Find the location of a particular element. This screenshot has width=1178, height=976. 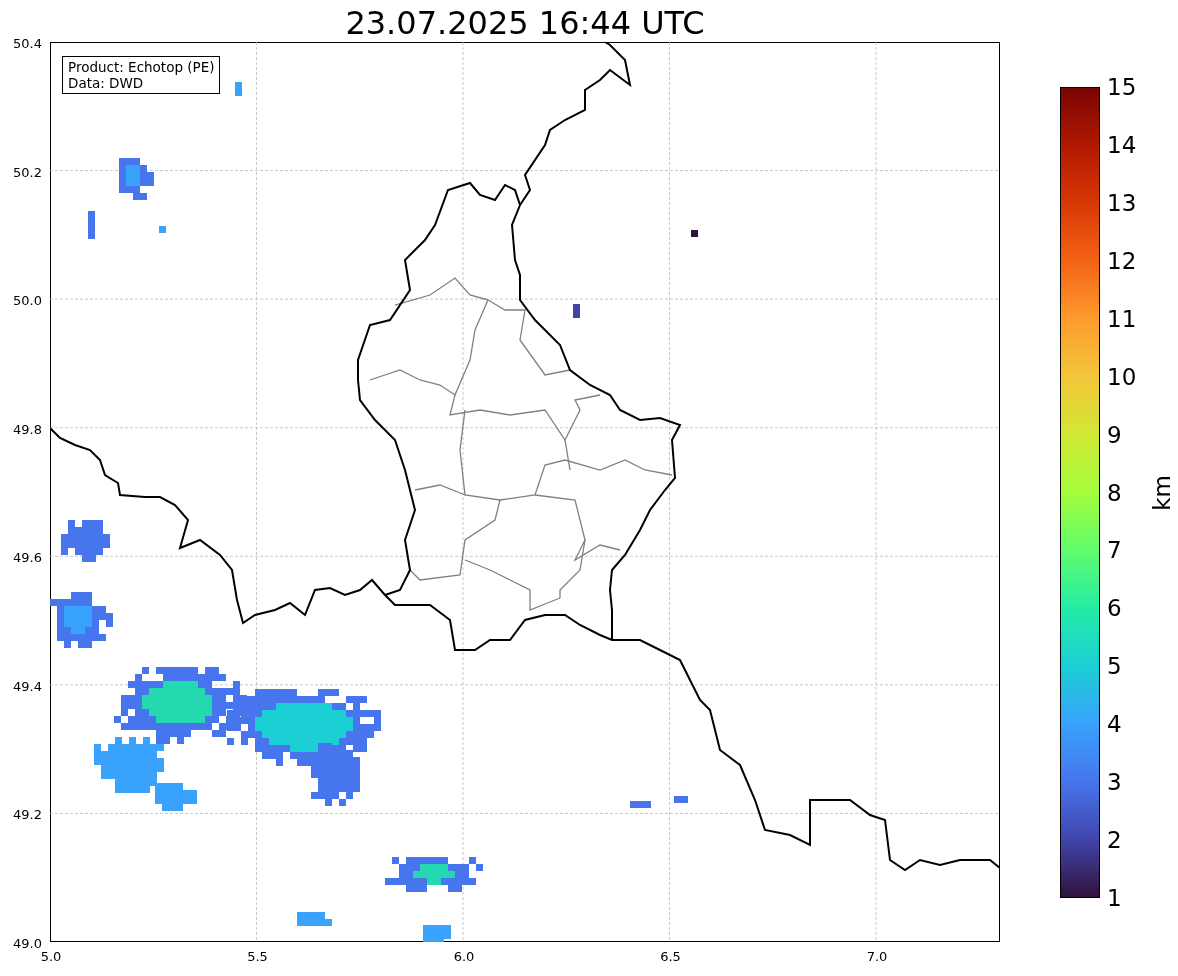

axis-tick-label: 5.0 is located at coordinates (51, 956).